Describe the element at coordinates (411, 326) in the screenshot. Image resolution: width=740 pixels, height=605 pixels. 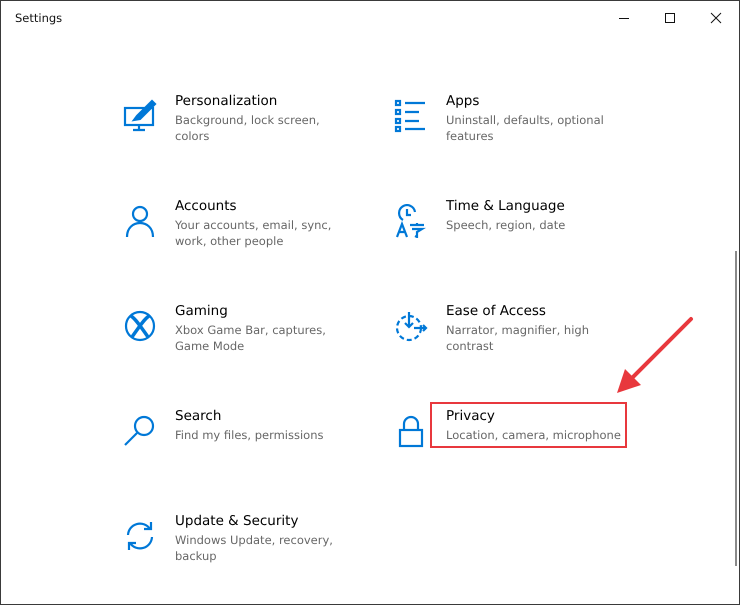
I see `dashed-clock-icon` at that location.